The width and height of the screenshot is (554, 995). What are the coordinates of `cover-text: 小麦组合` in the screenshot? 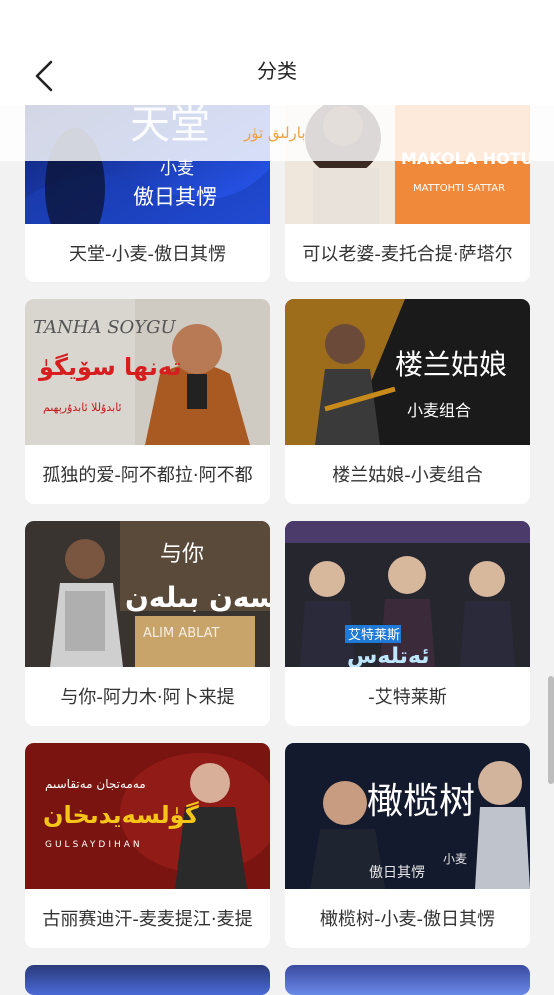 It's located at (439, 410).